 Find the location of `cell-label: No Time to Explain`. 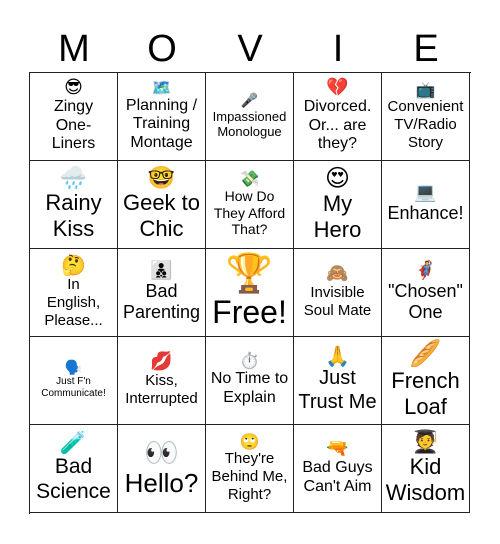

cell-label: No Time to Explain is located at coordinates (249, 388).